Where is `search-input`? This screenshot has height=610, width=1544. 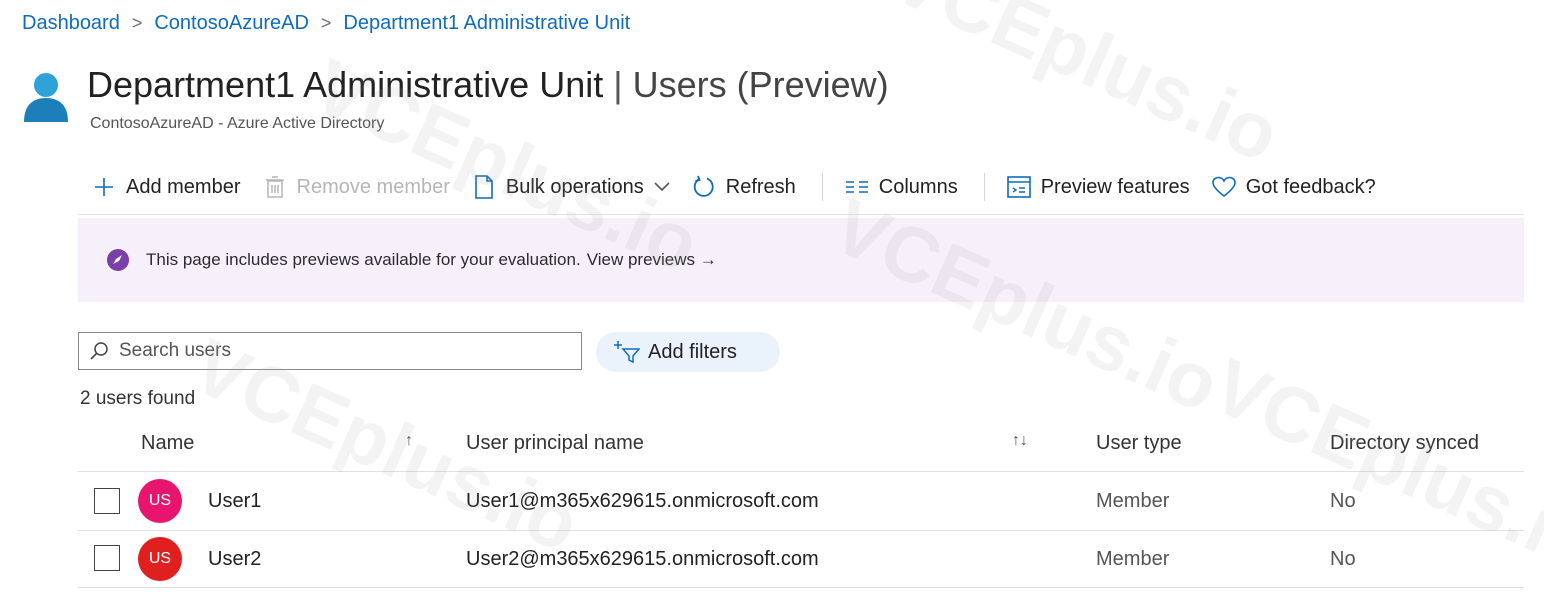
search-input is located at coordinates (339, 351).